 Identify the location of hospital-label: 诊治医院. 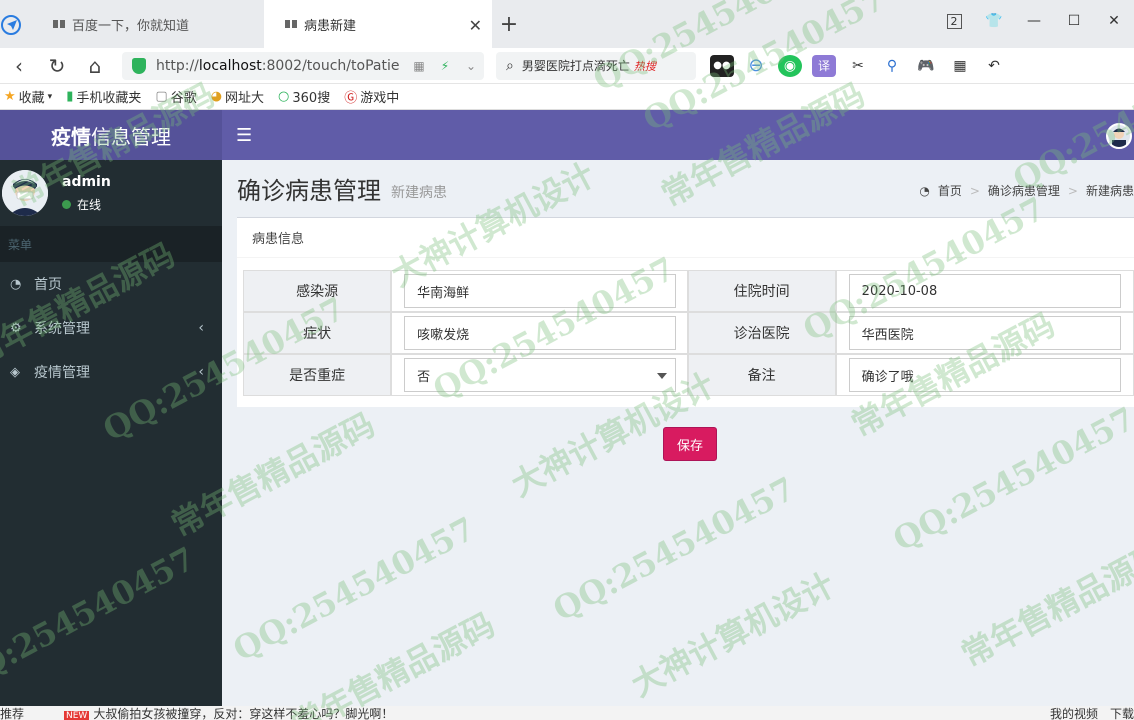
(761, 333).